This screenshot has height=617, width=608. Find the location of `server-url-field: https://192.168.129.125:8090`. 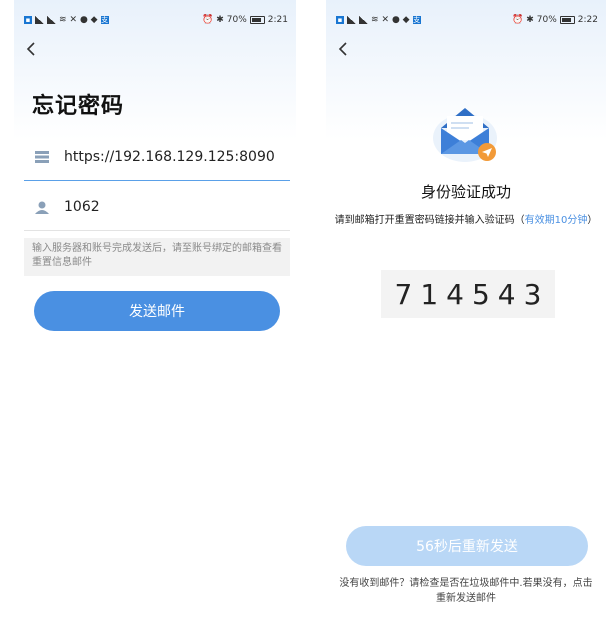

server-url-field: https://192.168.129.125:8090 is located at coordinates (157, 157).